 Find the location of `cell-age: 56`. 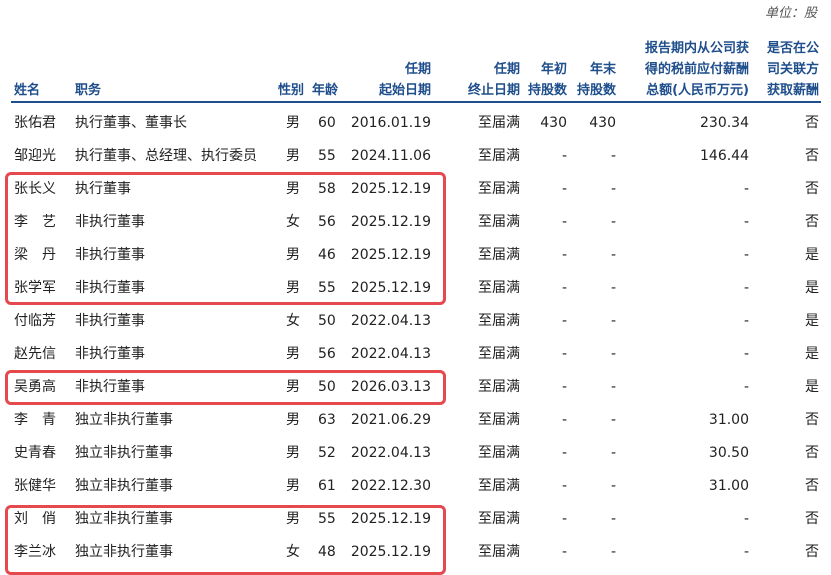

cell-age: 56 is located at coordinates (327, 222).